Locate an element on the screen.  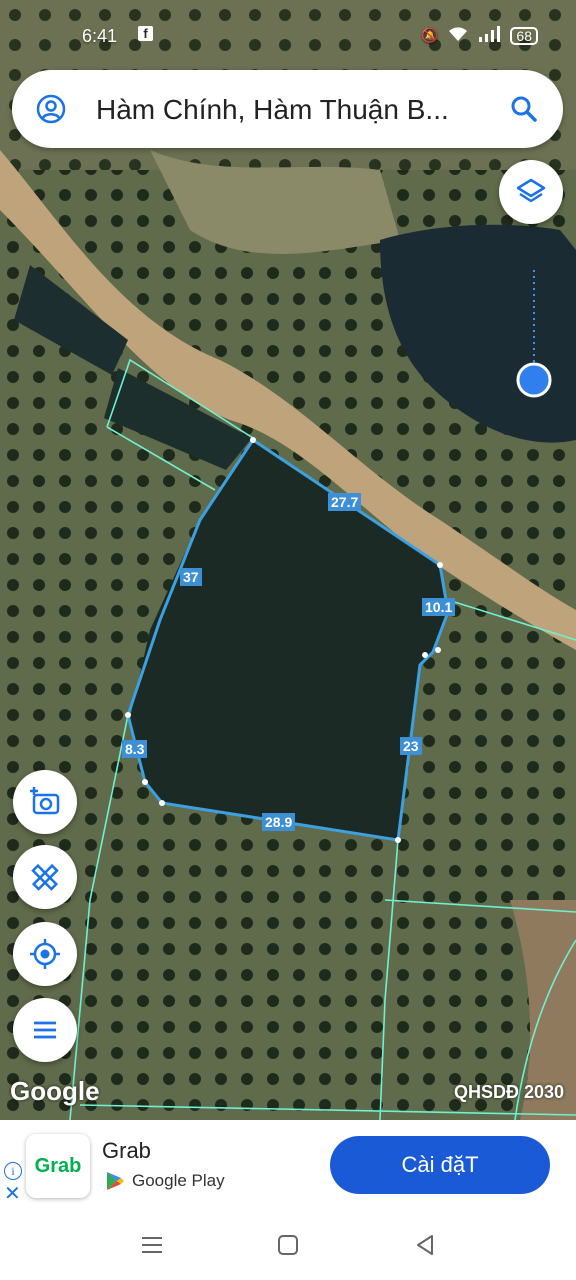
grab-app-icon: Grab is located at coordinates (58, 1166).